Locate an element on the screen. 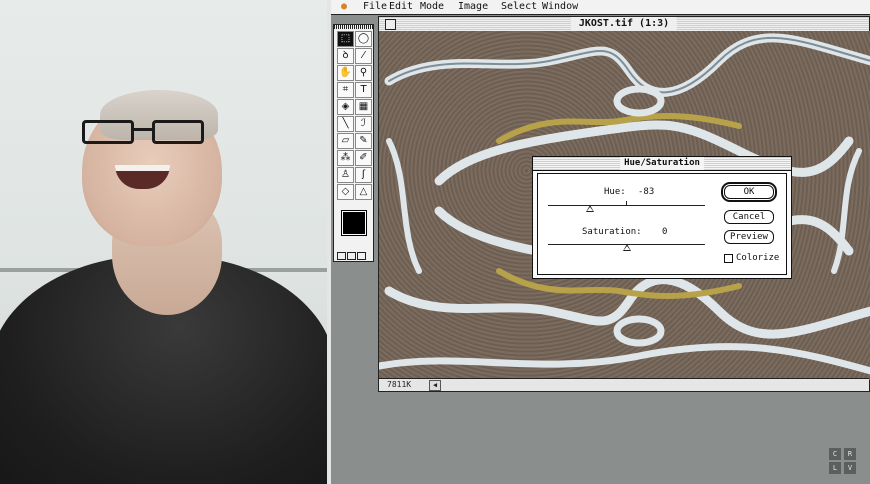 Image resolution: width=870 pixels, height=484 pixels. ok-button: OK is located at coordinates (749, 192).